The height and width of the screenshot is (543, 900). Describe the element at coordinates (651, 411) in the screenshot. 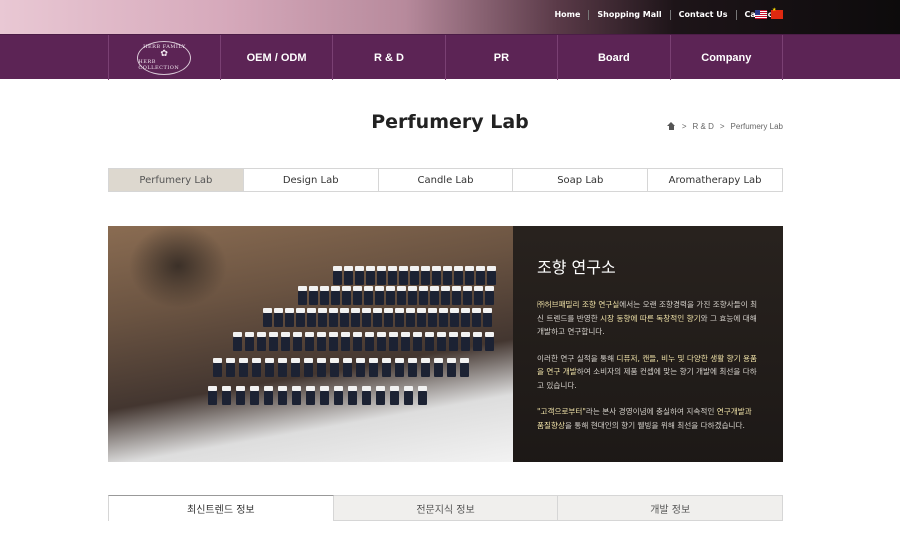

I see `hero-p3-text-b: 라는 본사 경영이념에 충실하여 지속적인` at that location.